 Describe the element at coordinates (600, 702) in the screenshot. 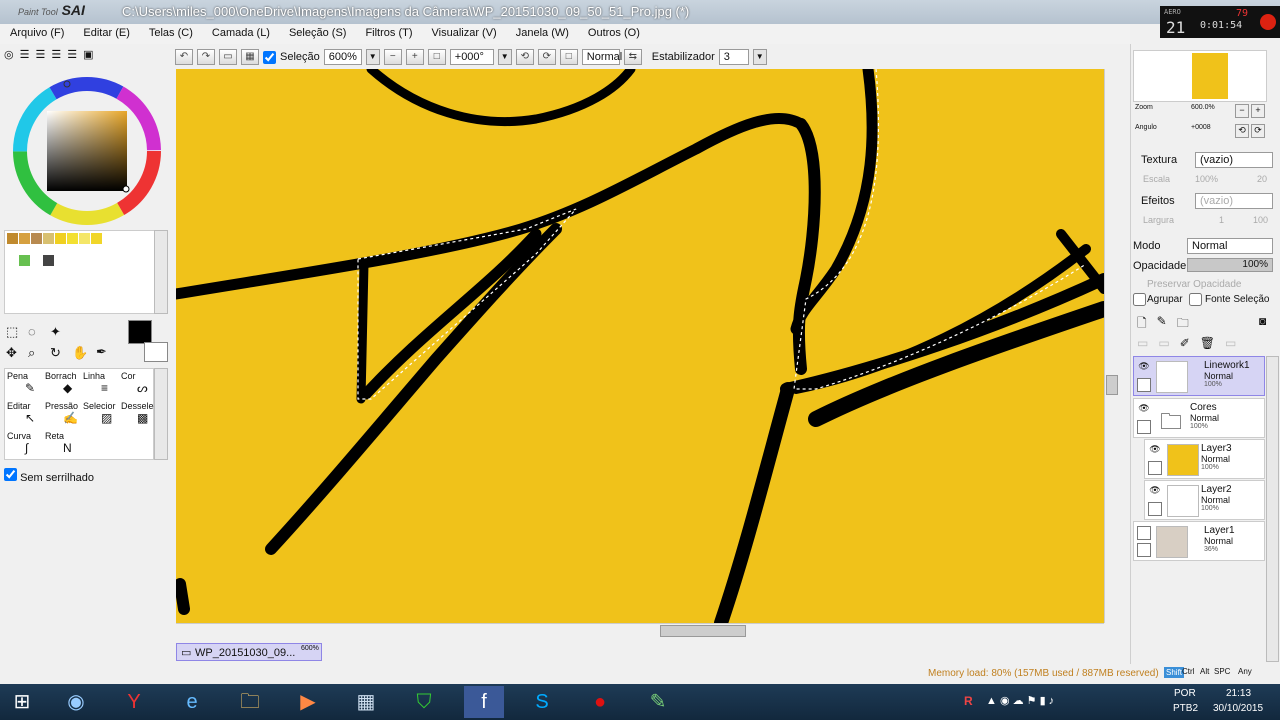

I see `record-app-icon: ●` at that location.